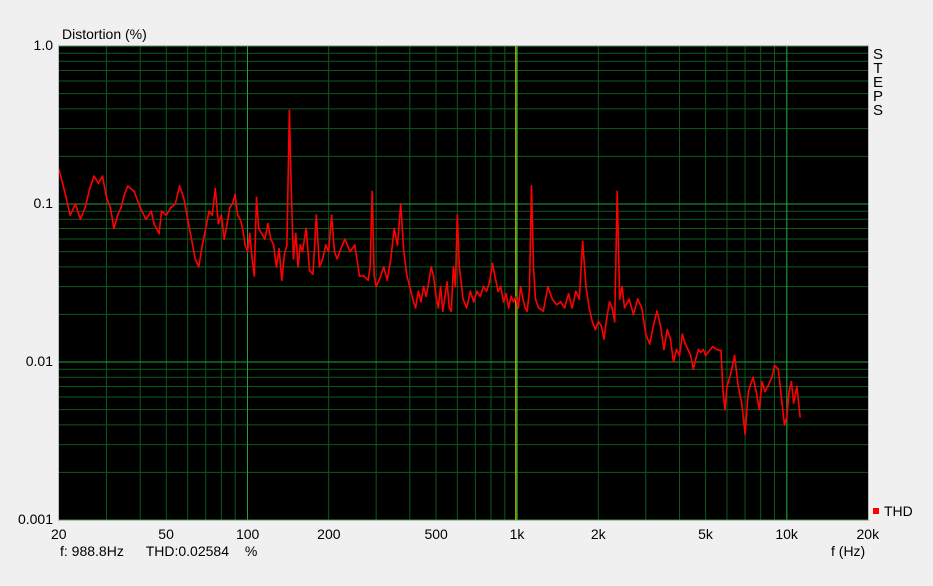  I want to click on readout-unit: %, so click(251, 551).